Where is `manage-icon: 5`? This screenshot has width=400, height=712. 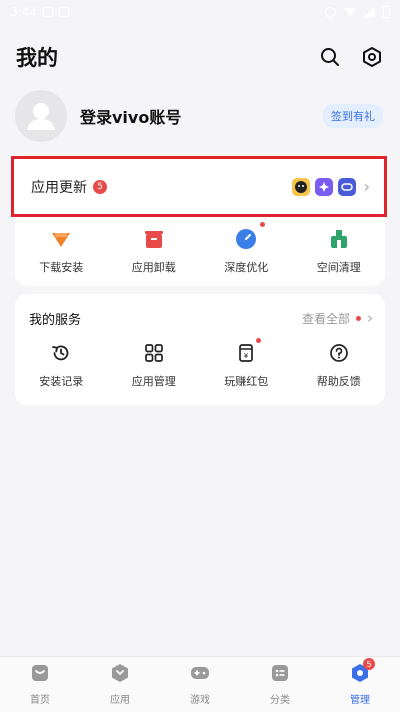
manage-icon: 5 is located at coordinates (362, 670).